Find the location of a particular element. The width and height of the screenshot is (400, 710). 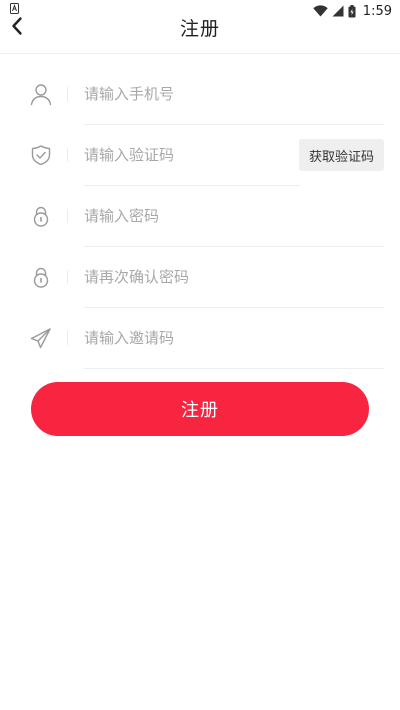

code-row: 获取验证码 is located at coordinates (200, 155).